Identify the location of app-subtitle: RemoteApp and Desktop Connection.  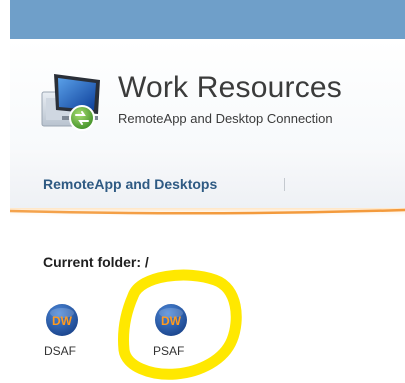
(225, 118).